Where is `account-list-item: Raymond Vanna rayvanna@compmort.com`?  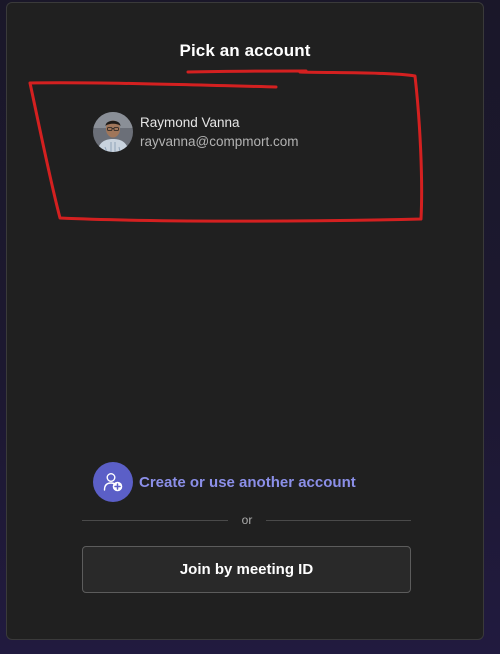
account-list-item: Raymond Vanna rayvanna@compmort.com is located at coordinates (223, 132).